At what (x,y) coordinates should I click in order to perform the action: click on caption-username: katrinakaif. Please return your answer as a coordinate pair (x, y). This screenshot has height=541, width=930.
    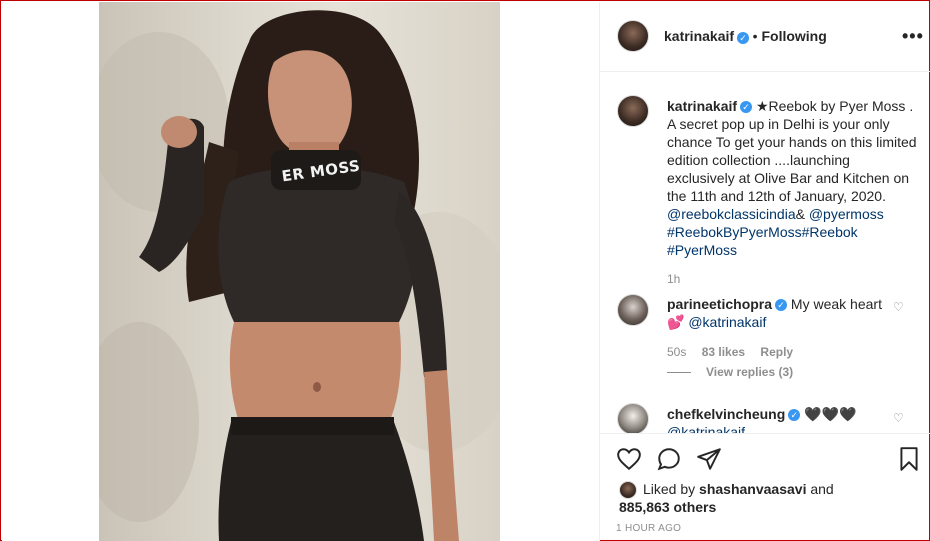
    Looking at the image, I should click on (702, 106).